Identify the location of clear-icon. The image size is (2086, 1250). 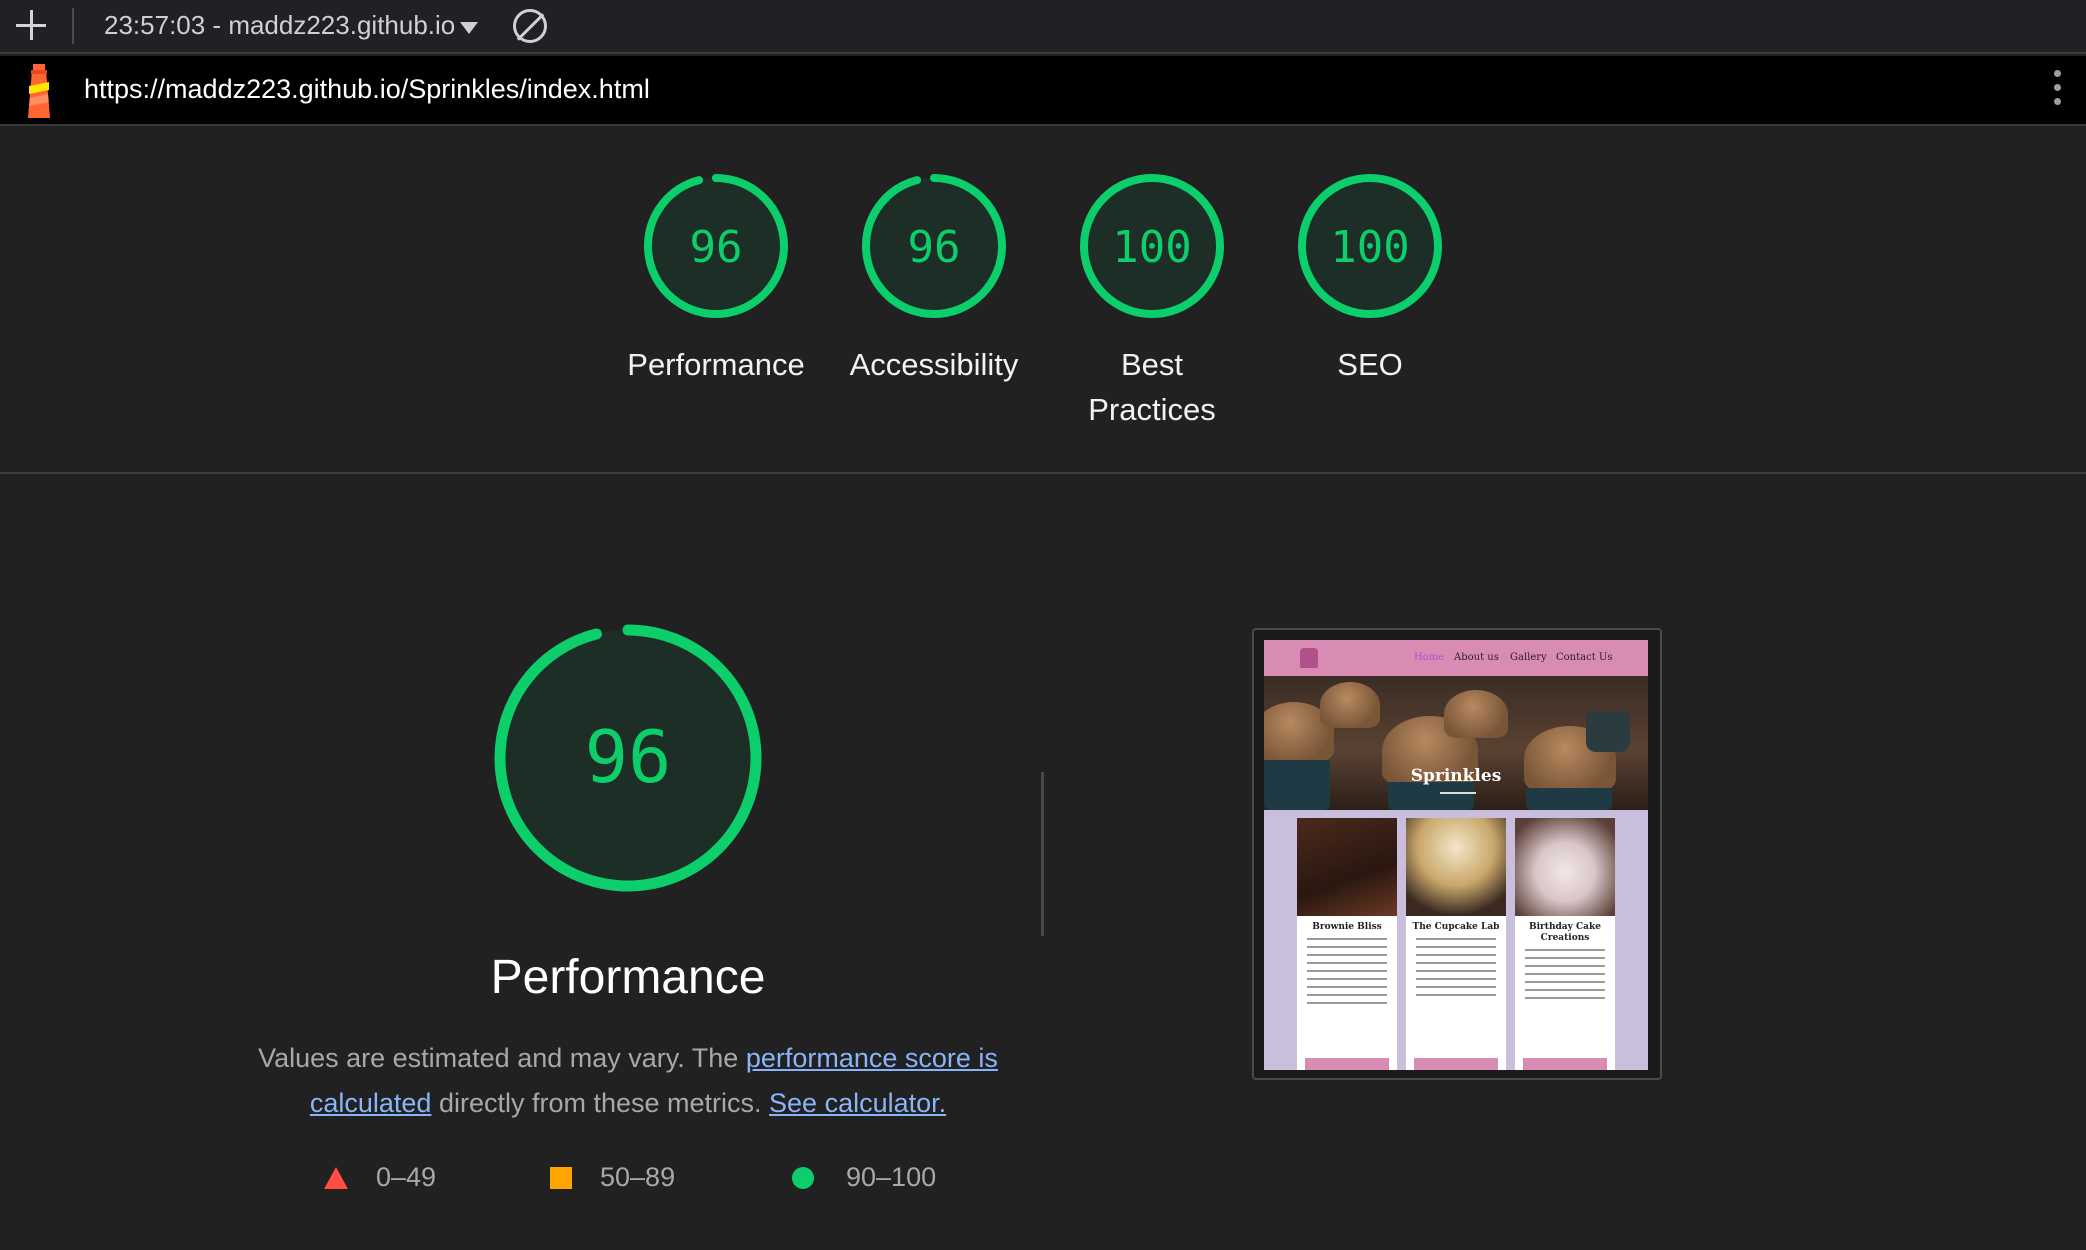
(530, 26).